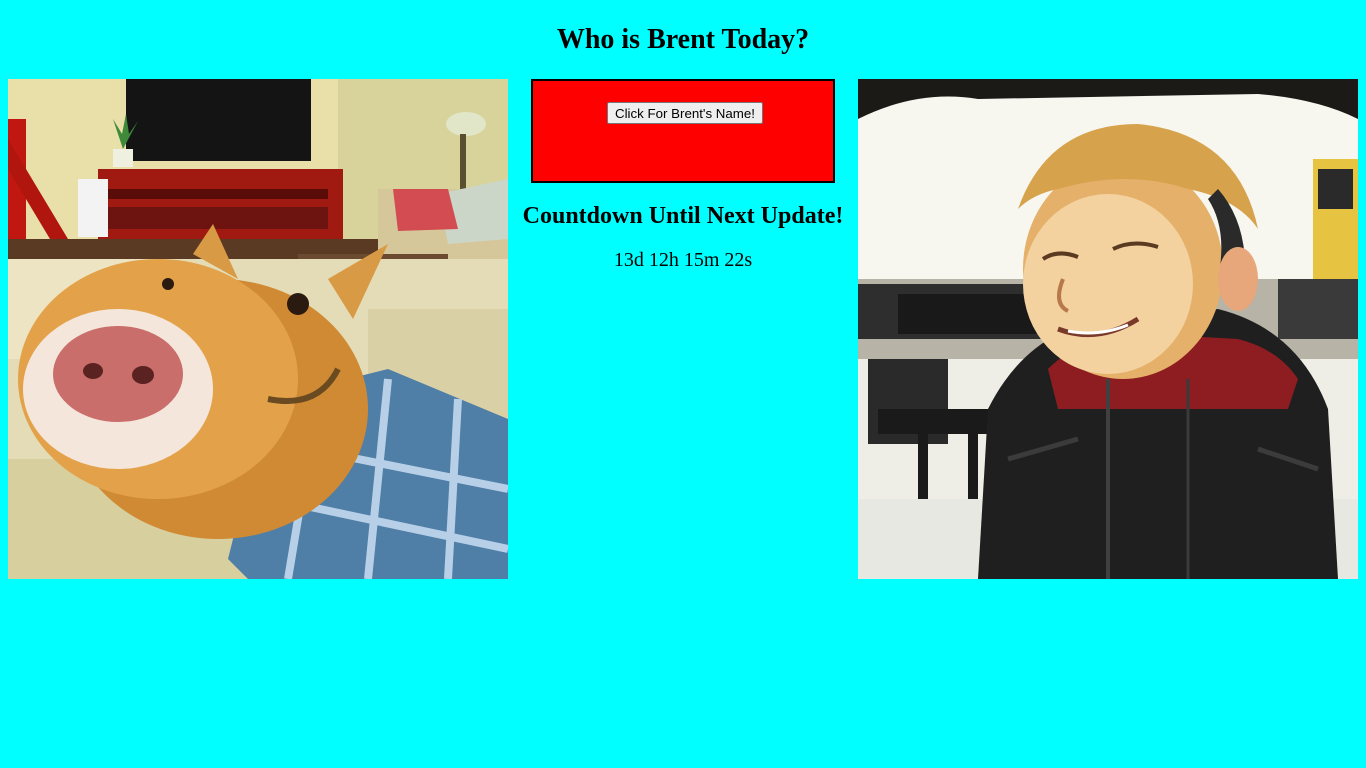 The height and width of the screenshot is (768, 1366). What do you see at coordinates (683, 131) in the screenshot?
I see `name-panel: Click For Brent's Name!` at bounding box center [683, 131].